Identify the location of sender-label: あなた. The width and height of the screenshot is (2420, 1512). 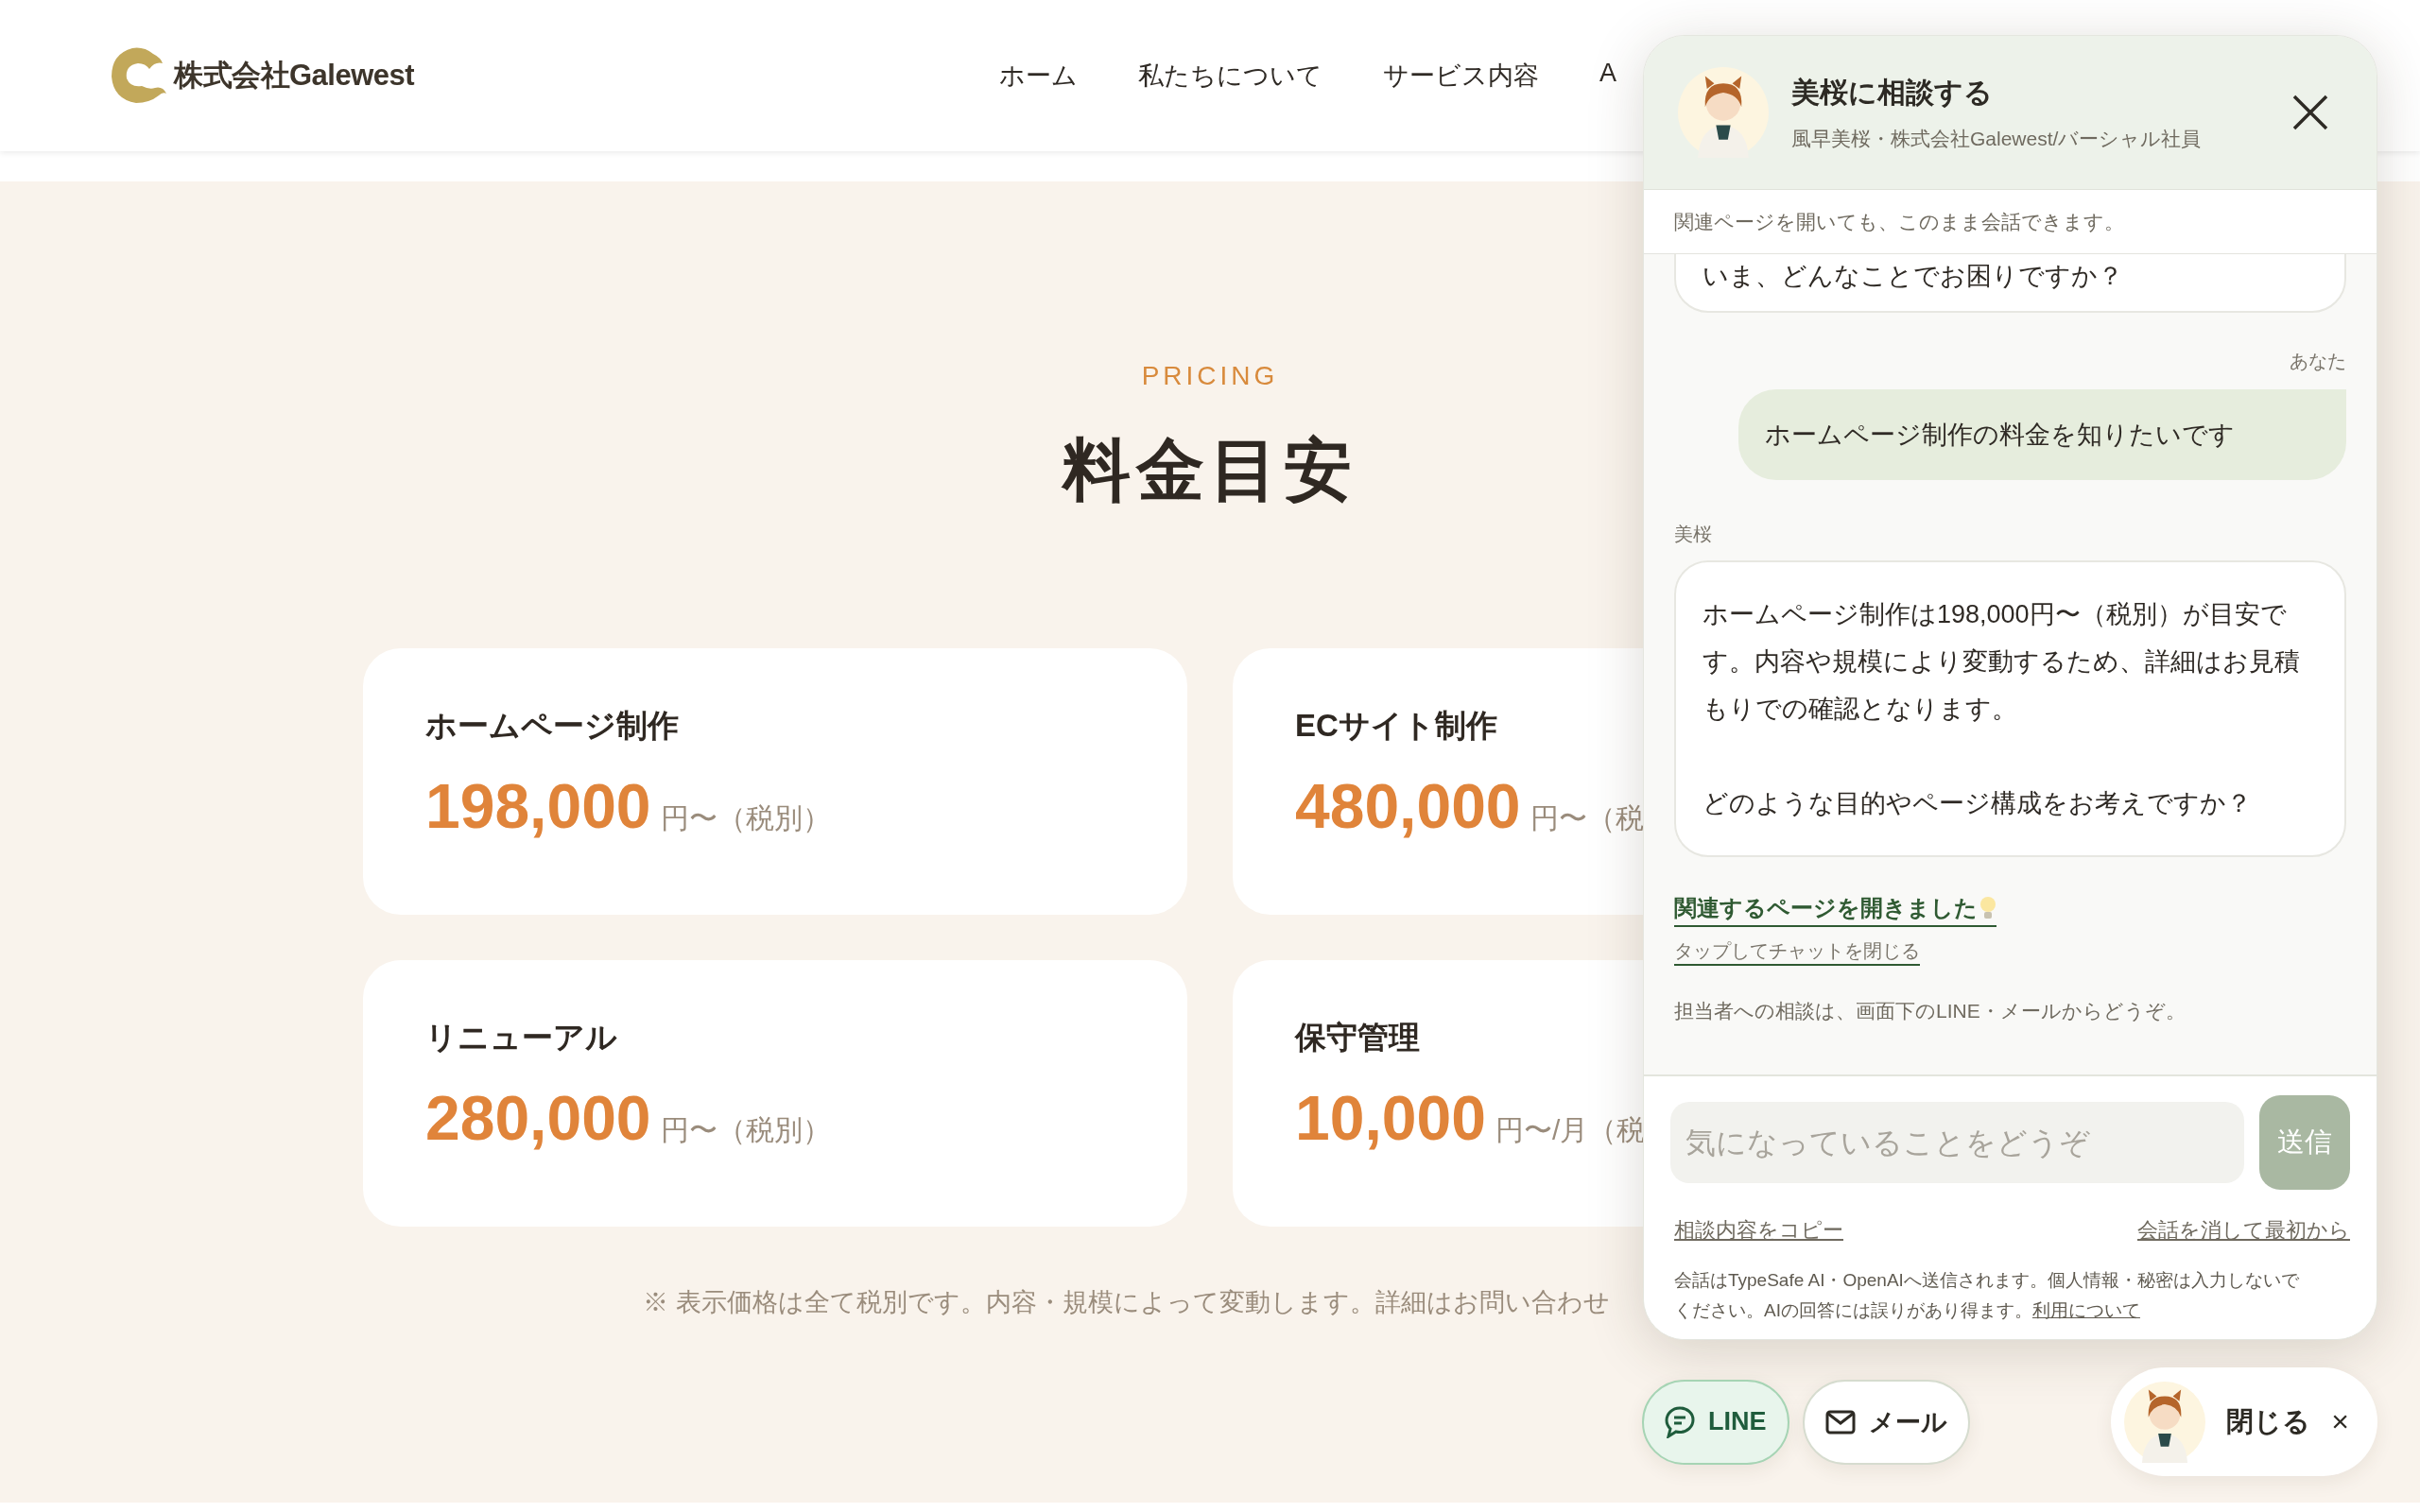
(2318, 361).